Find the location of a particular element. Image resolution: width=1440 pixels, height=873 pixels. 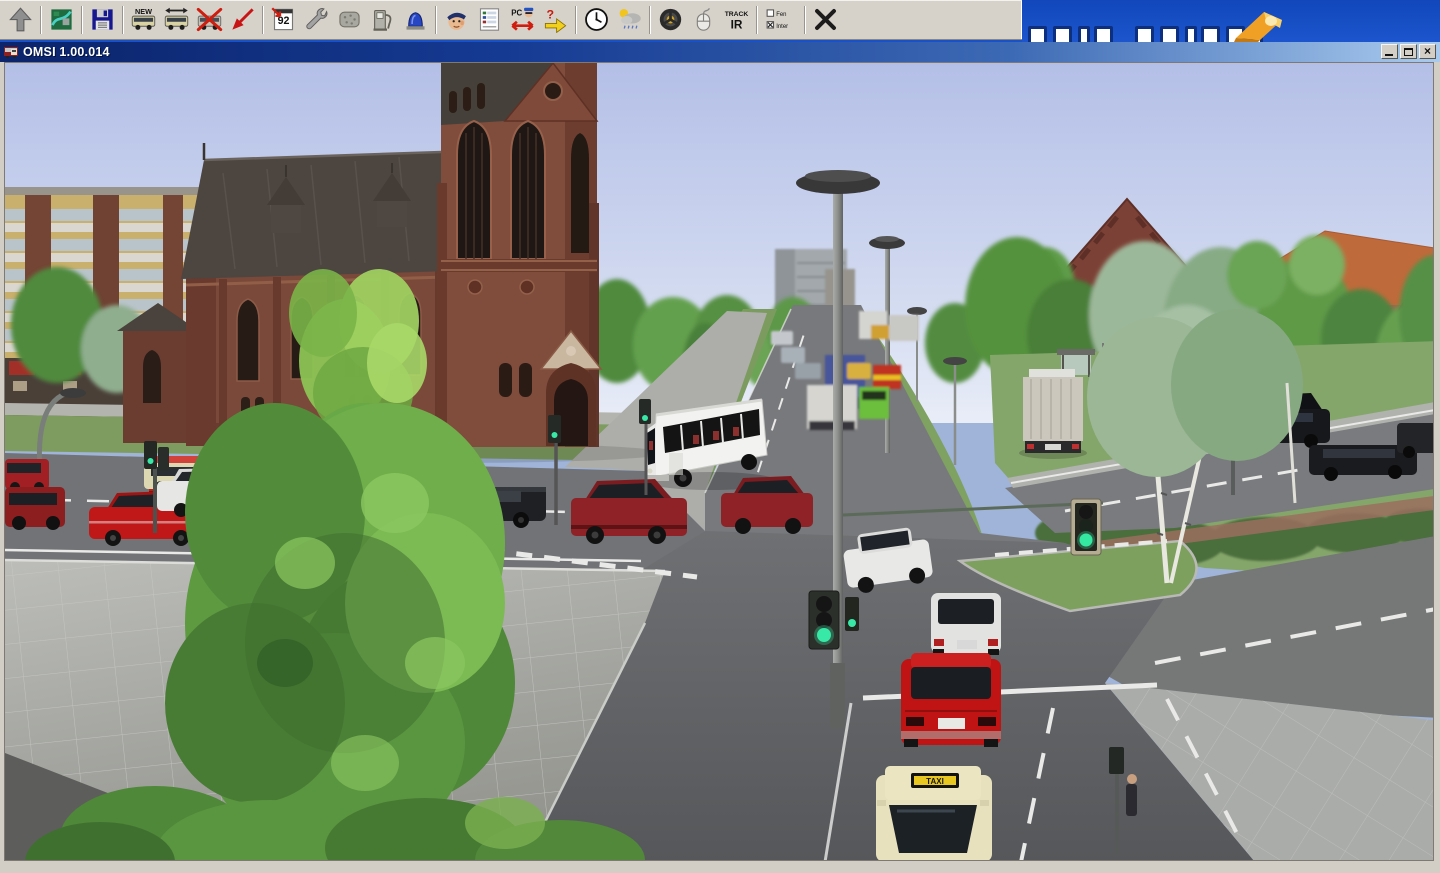

svg-text: Fen is located at coordinates (781, 15).